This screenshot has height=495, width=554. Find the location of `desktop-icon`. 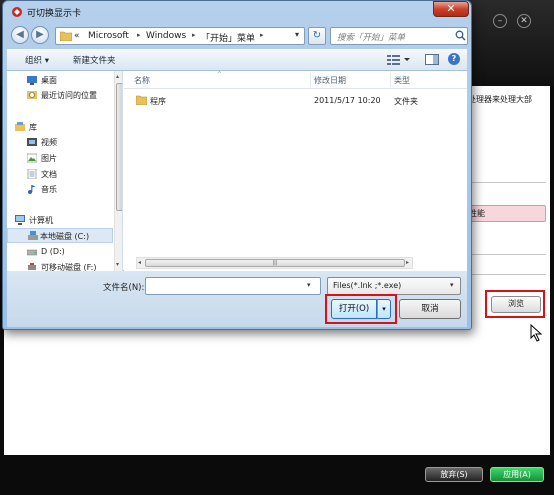

desktop-icon is located at coordinates (32, 80).